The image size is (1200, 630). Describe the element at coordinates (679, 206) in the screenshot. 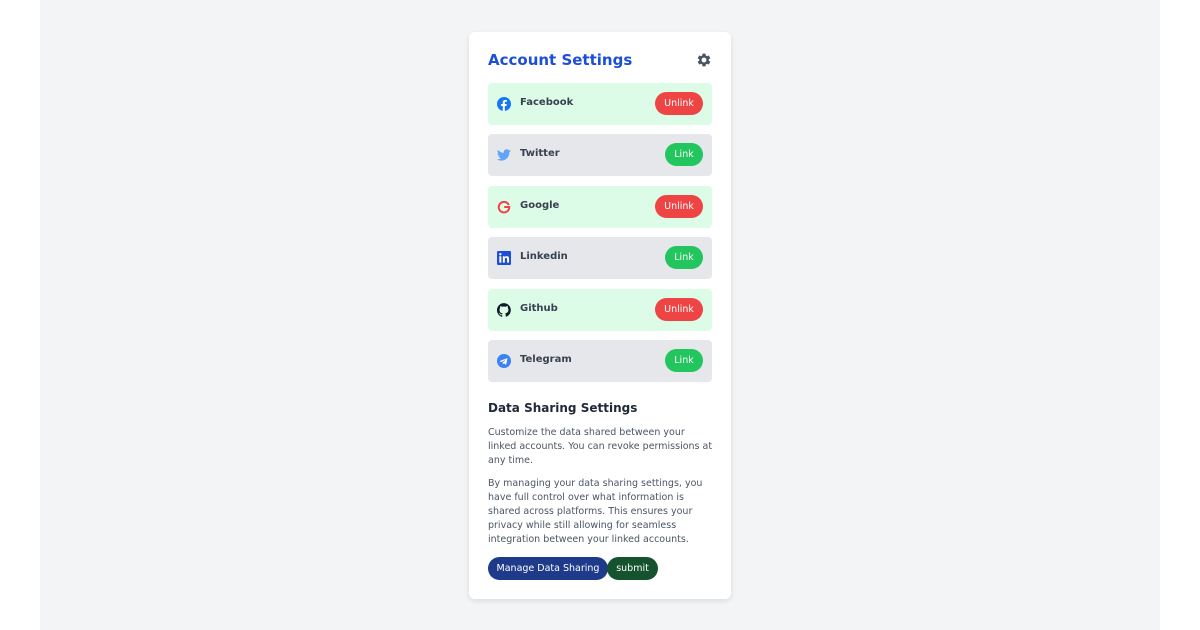

I see `unlink-google-button: Unlink` at that location.